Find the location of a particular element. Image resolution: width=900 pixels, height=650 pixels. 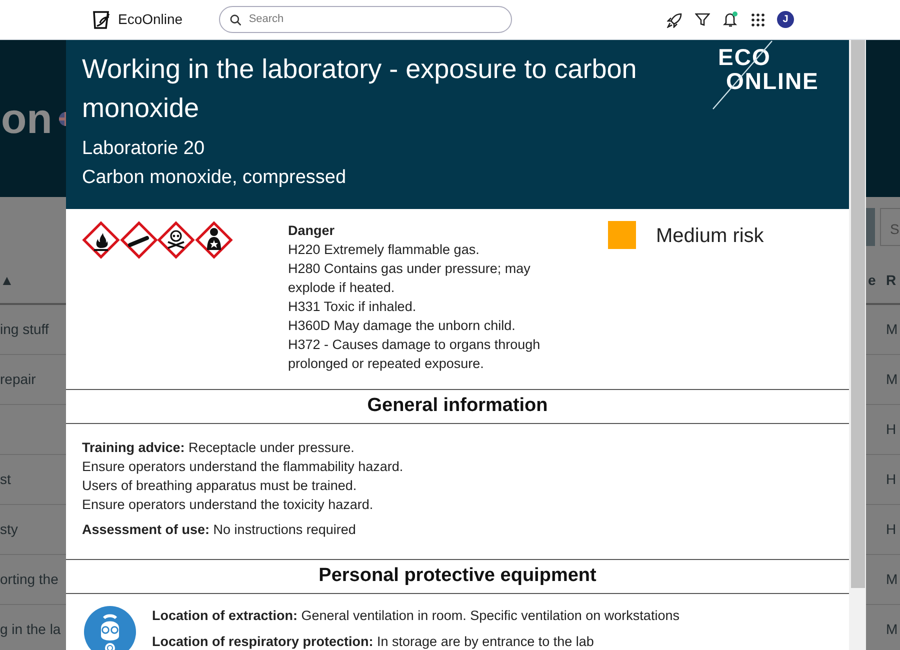

skull-hazard-icon is located at coordinates (176, 240).